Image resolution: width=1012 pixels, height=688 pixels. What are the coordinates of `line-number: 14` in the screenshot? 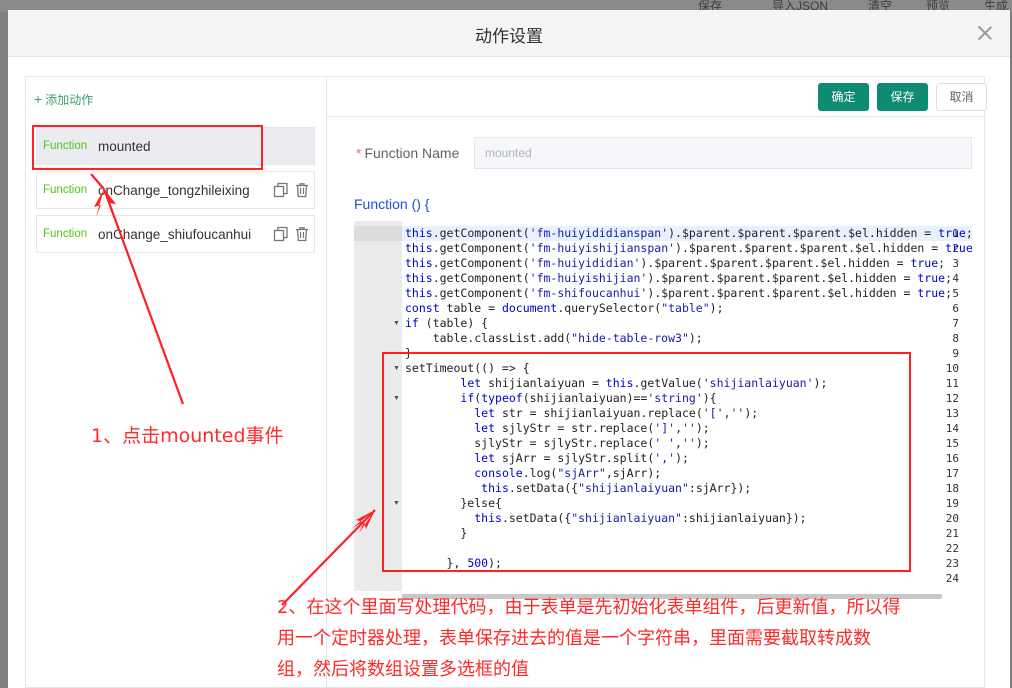 It's located at (952, 428).